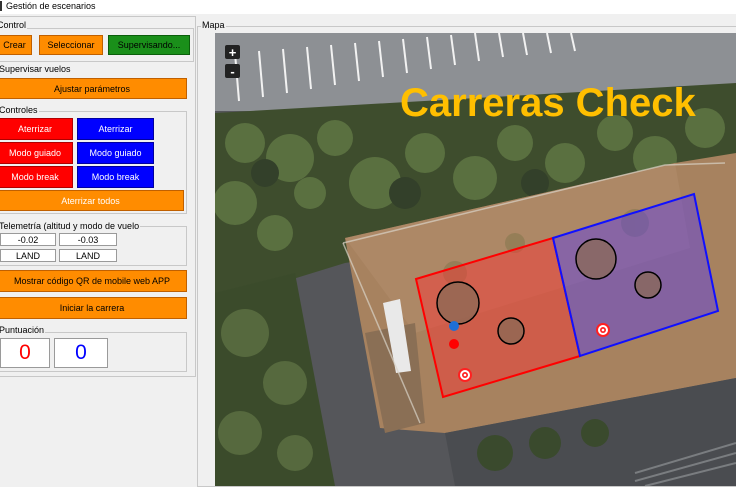  What do you see at coordinates (213, 25) in the screenshot?
I see `mapa-label: Mapa` at bounding box center [213, 25].